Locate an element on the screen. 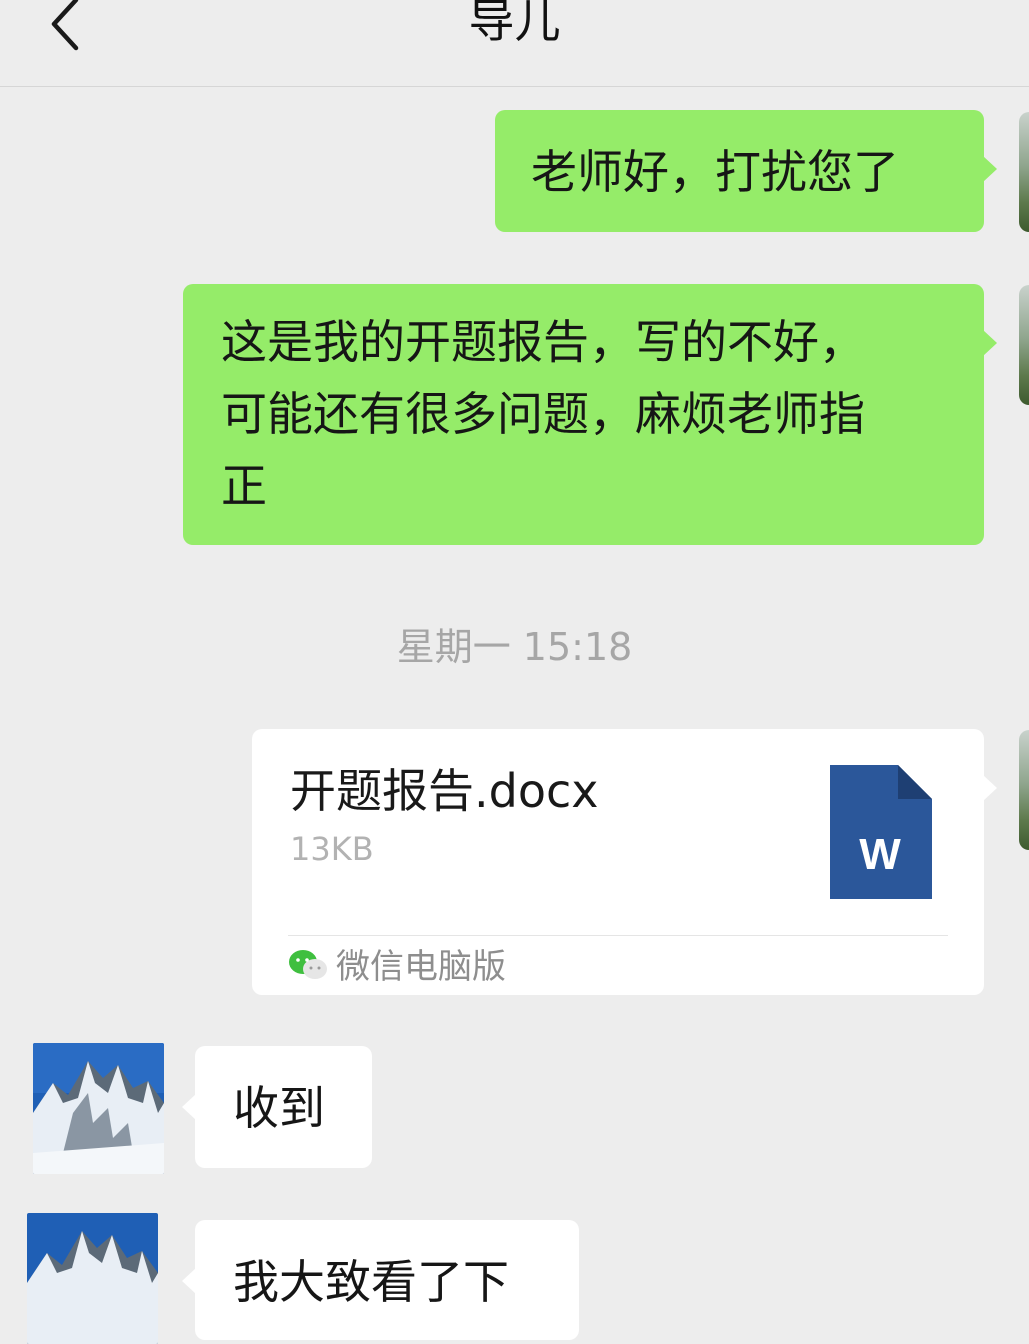 The width and height of the screenshot is (1029, 1344). message-text: 我大致看了下 is located at coordinates (371, 1282).